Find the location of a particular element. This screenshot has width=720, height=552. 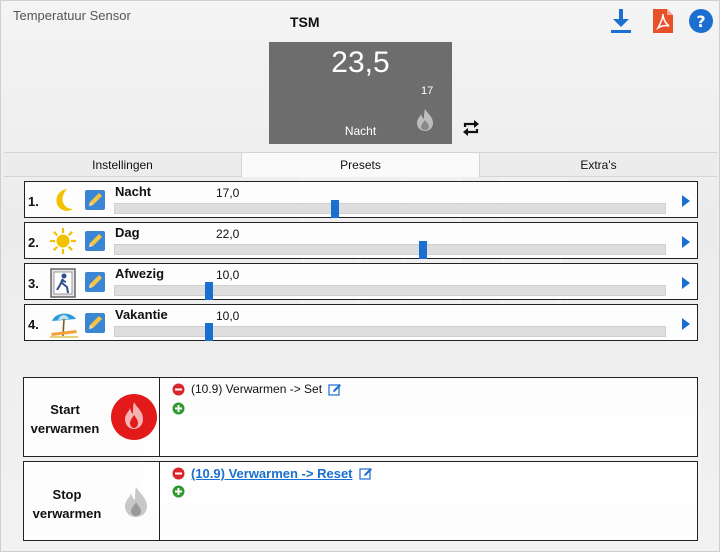

pdf-icon is located at coordinates (663, 21).